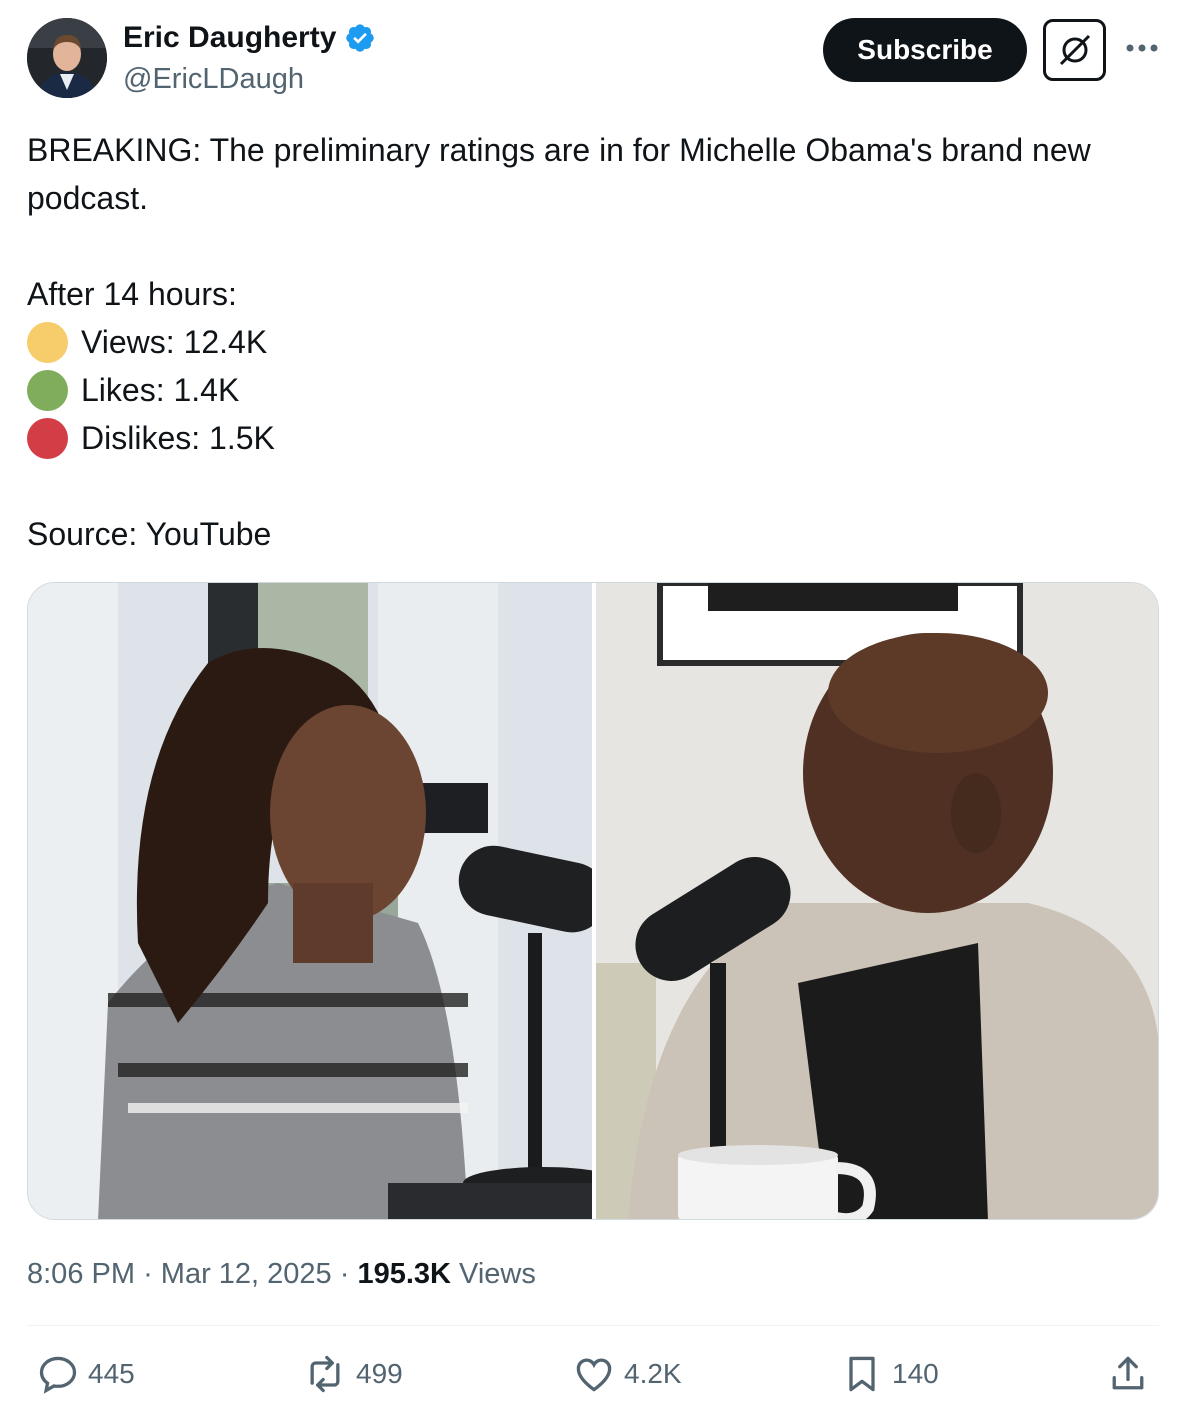 The image size is (1188, 1416). Describe the element at coordinates (213, 79) in the screenshot. I see `author-handle: @EricLDaugh` at that location.